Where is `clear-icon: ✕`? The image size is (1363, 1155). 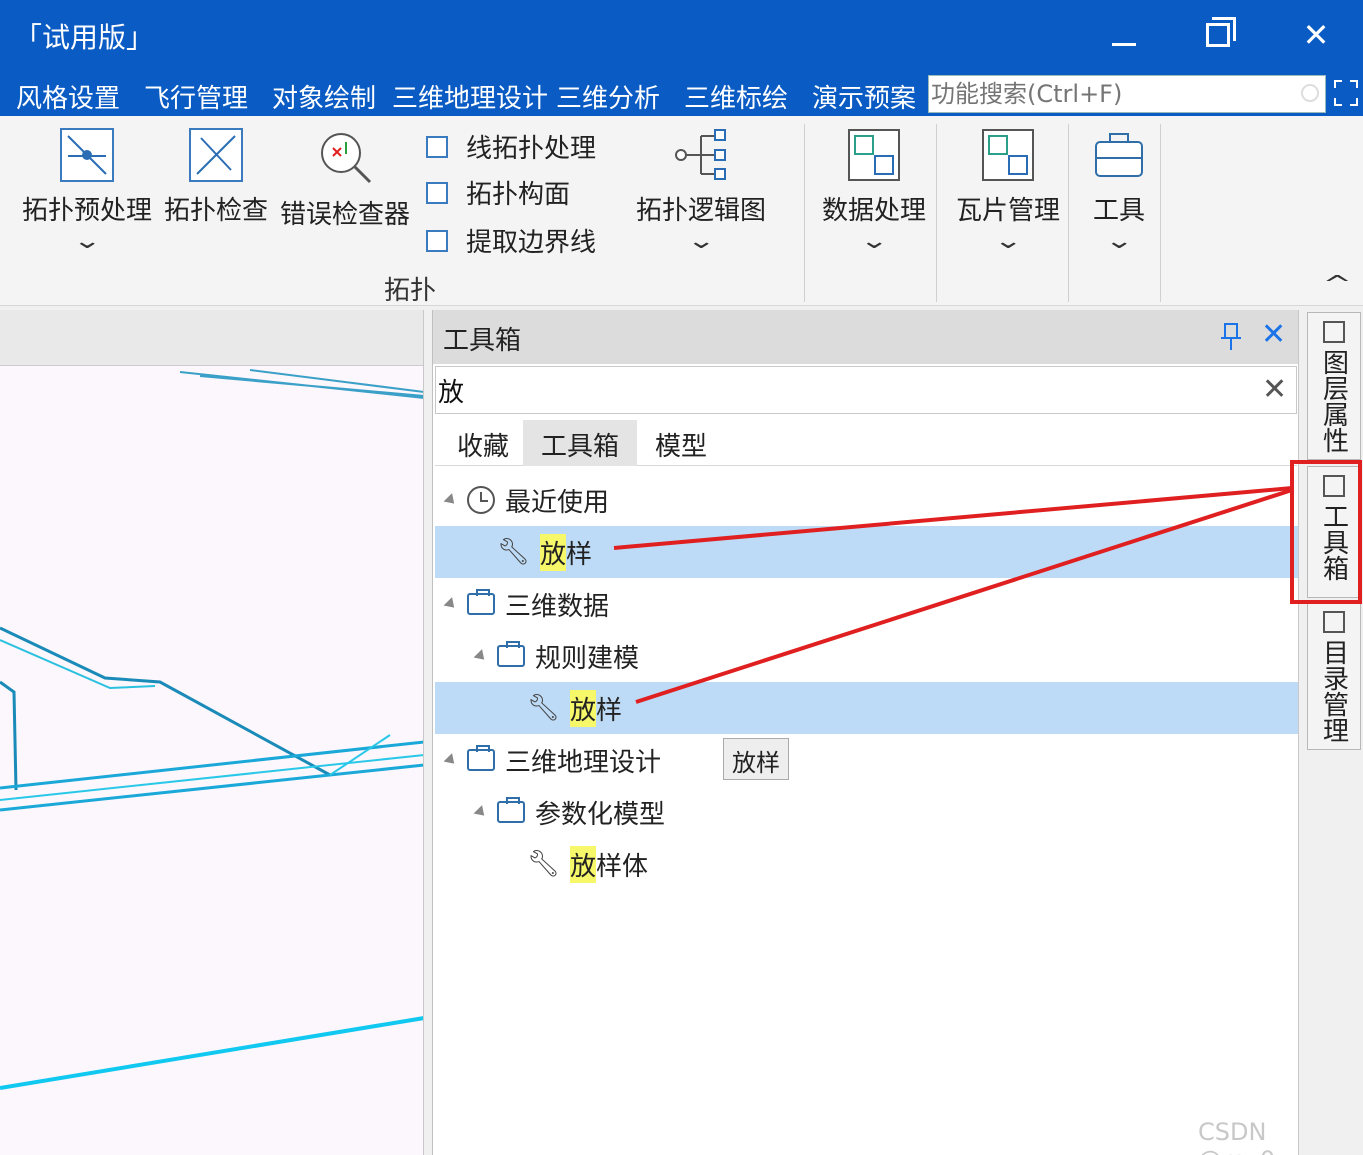
clear-icon: ✕ is located at coordinates (1274, 390).